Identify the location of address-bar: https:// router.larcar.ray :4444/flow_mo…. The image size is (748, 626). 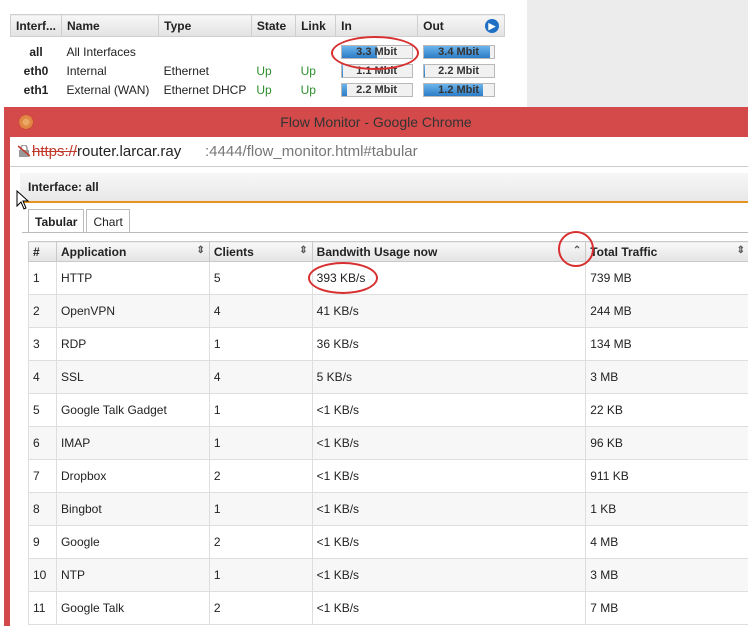
(379, 152).